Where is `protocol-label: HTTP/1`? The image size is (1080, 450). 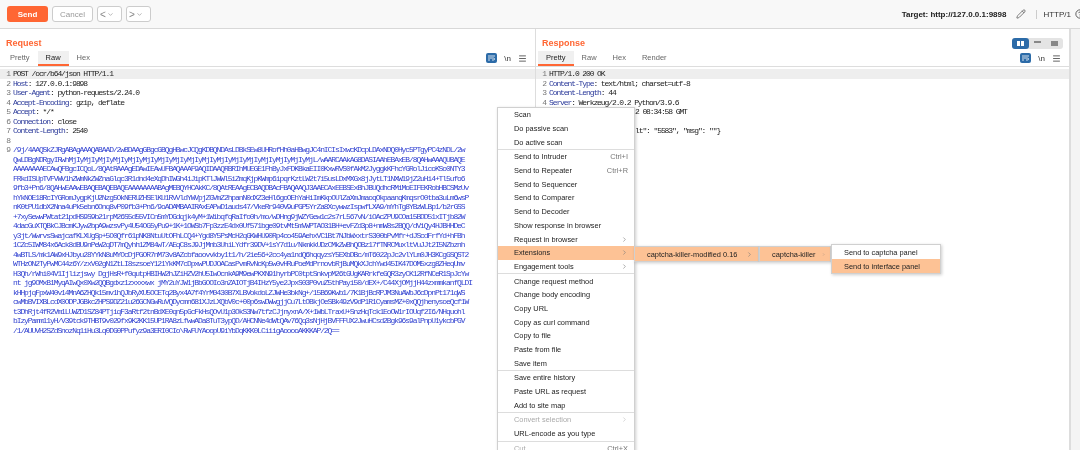
protocol-label: HTTP/1 is located at coordinates (1053, 14).